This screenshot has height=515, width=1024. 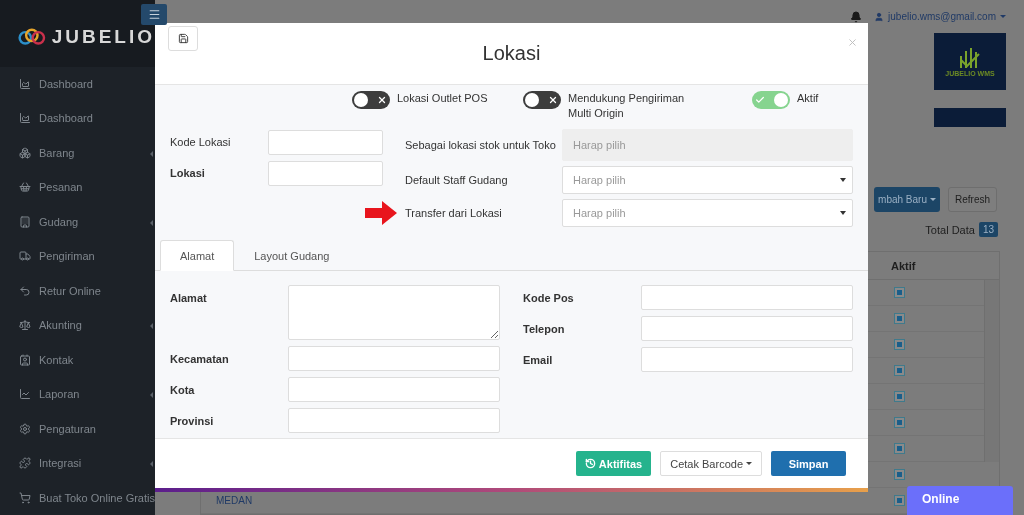 What do you see at coordinates (200, 358) in the screenshot?
I see `field-label: Kecamatan` at bounding box center [200, 358].